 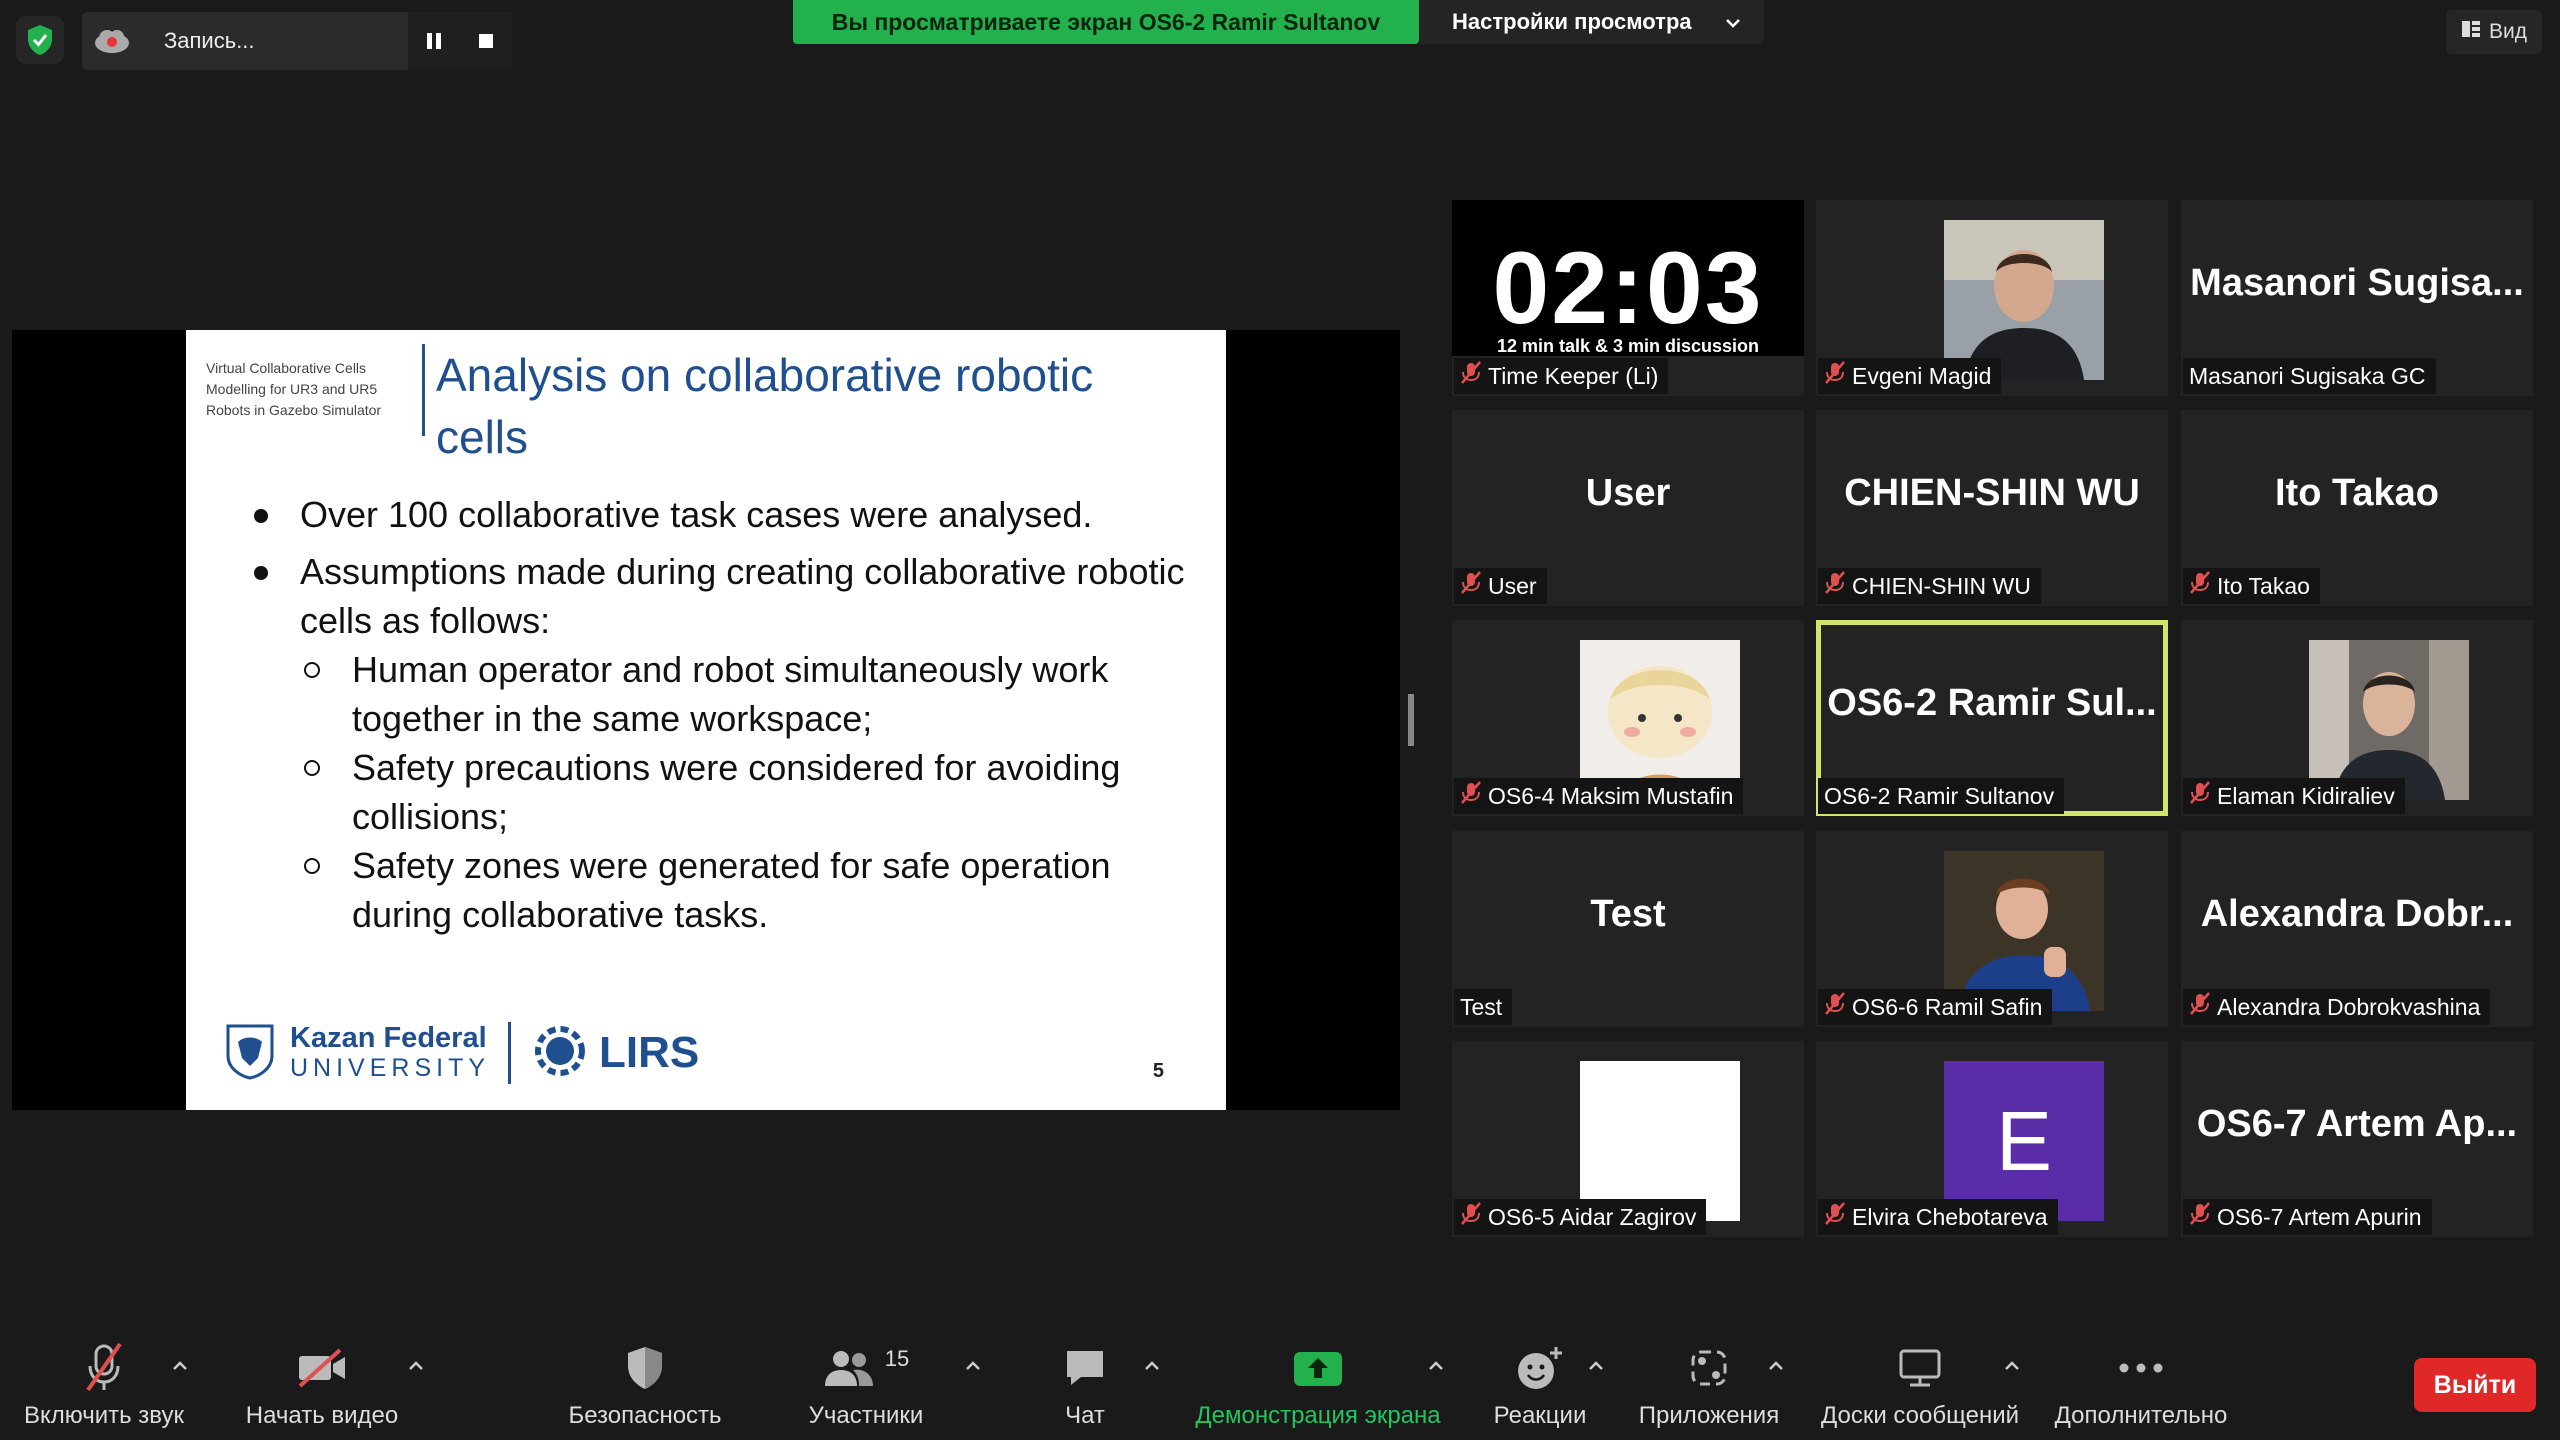 What do you see at coordinates (40, 40) in the screenshot?
I see `security-shield-icon` at bounding box center [40, 40].